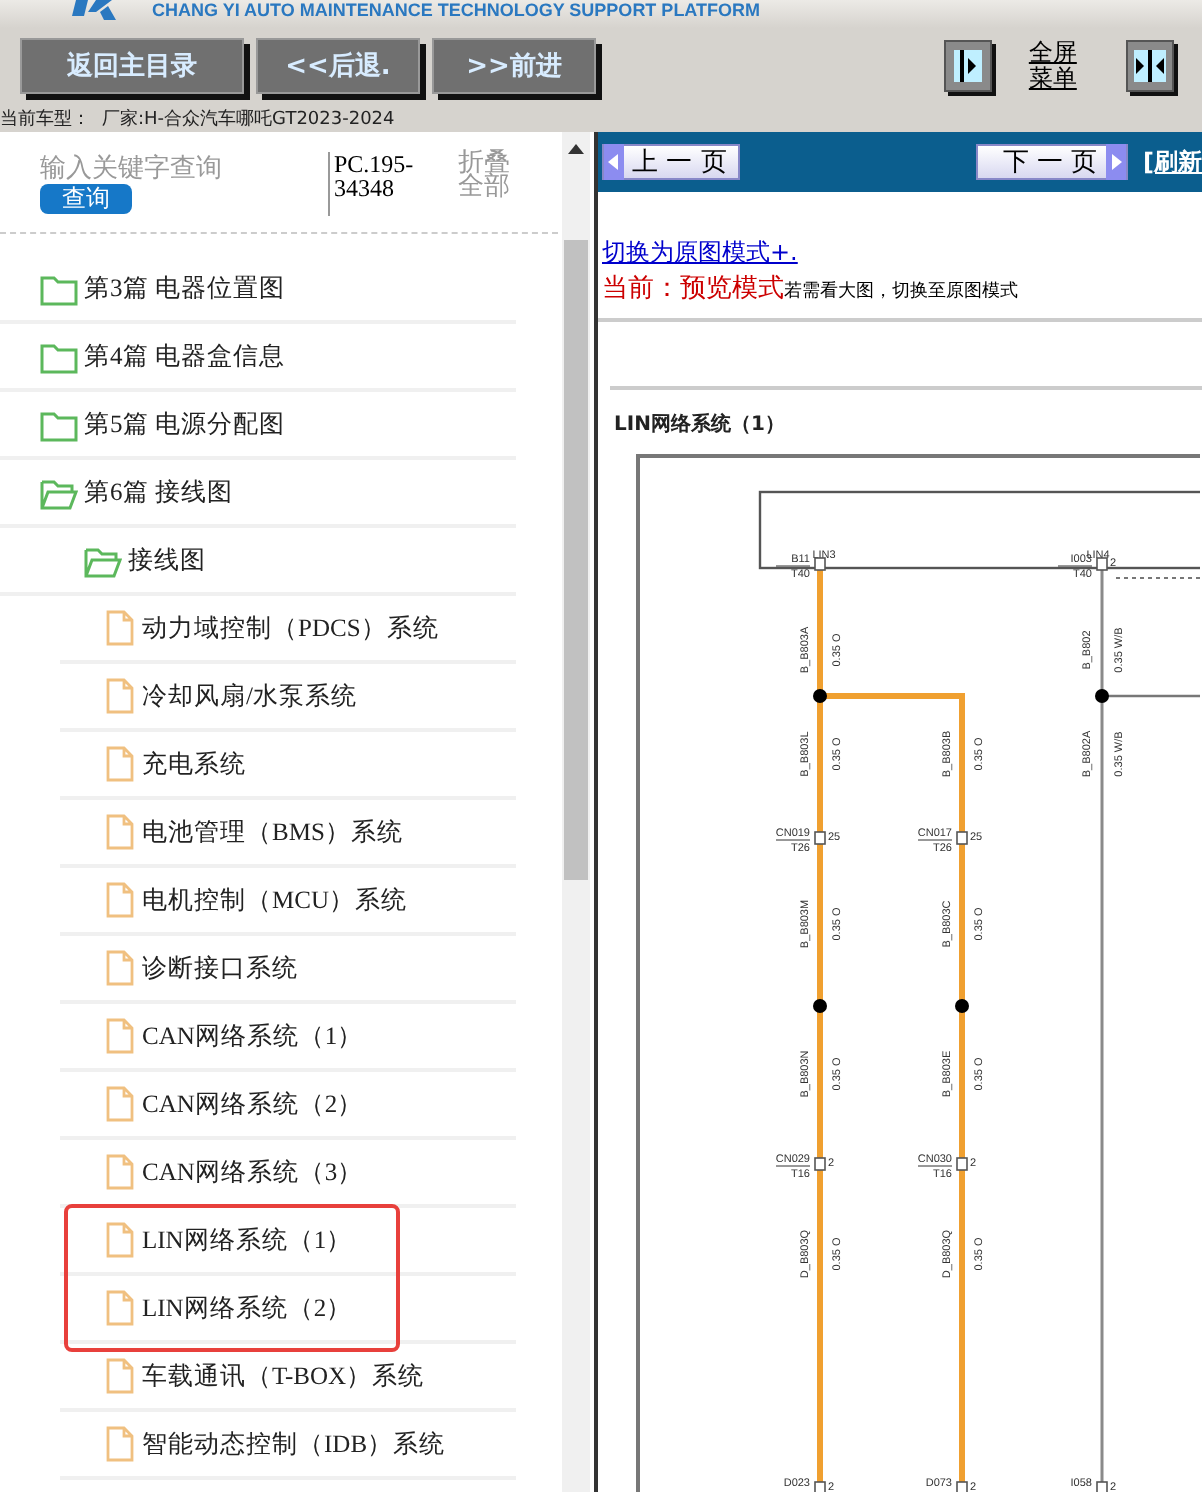  Describe the element at coordinates (288, 1446) in the screenshot. I see `tree-item: 智能动态控制（IDB）系统` at that location.